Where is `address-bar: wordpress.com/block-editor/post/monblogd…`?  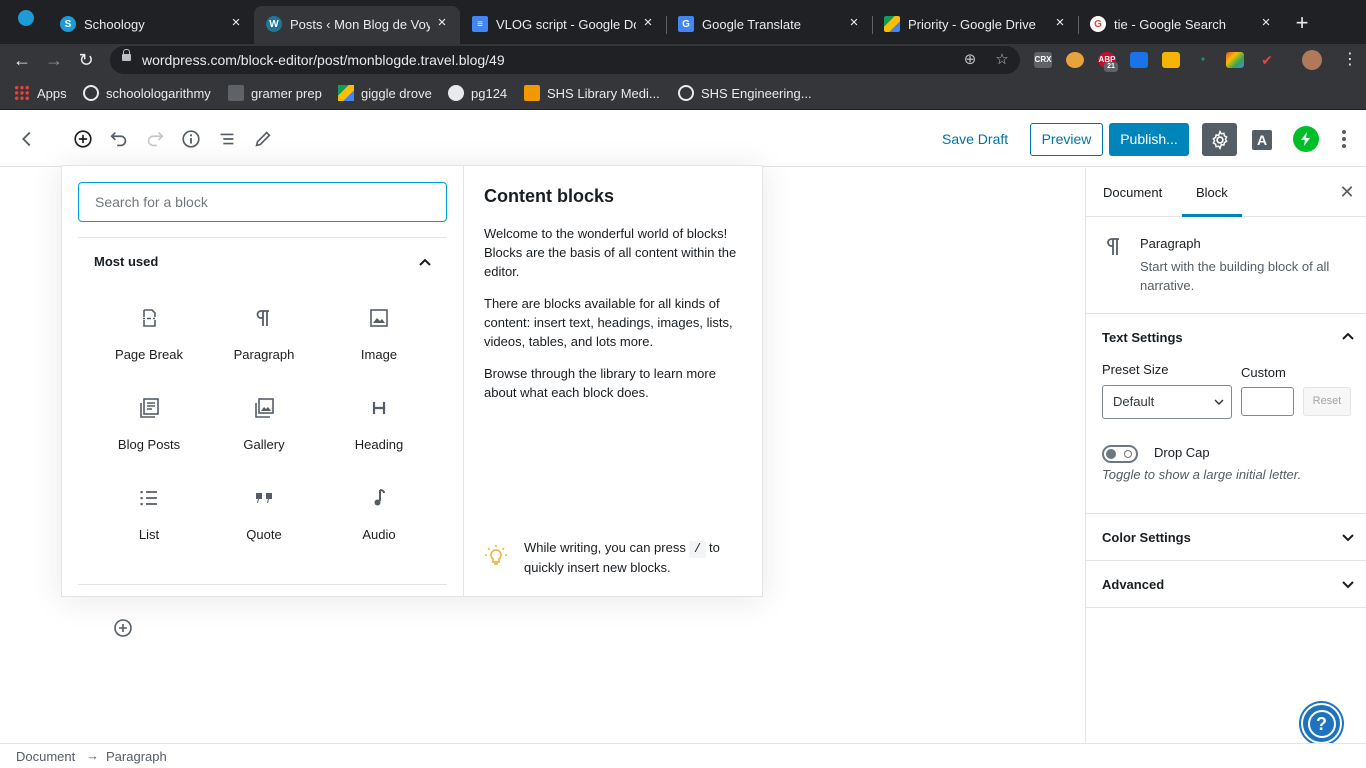
address-bar: wordpress.com/block-editor/post/monblogd… is located at coordinates (565, 60).